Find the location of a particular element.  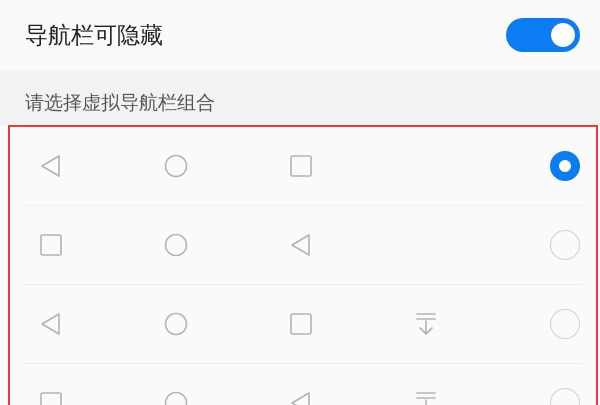

radio-button is located at coordinates (565, 166).